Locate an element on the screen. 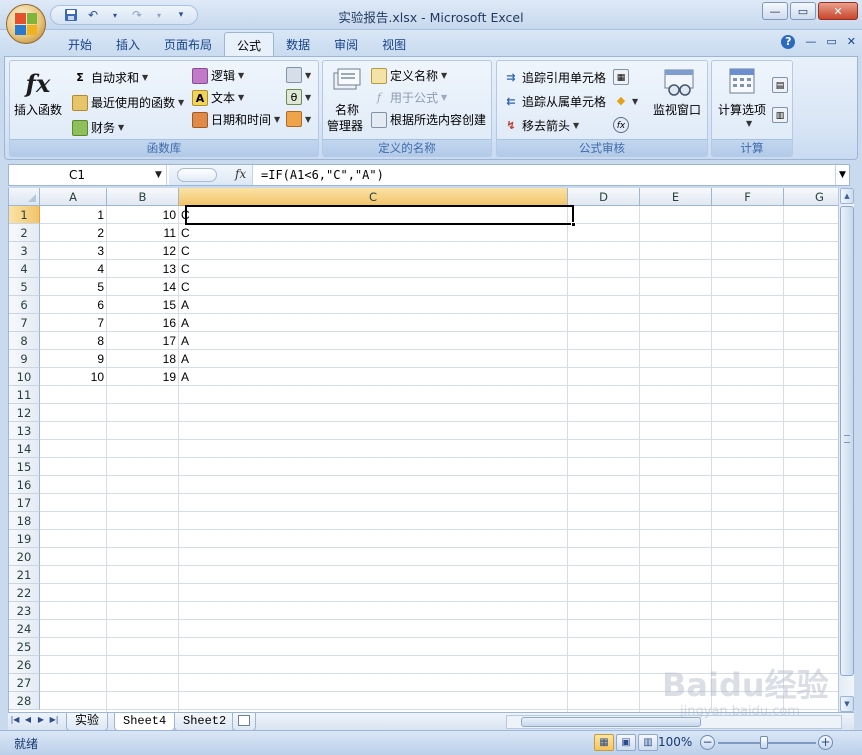  calculate-now-button: ▤ is located at coordinates (780, 85).